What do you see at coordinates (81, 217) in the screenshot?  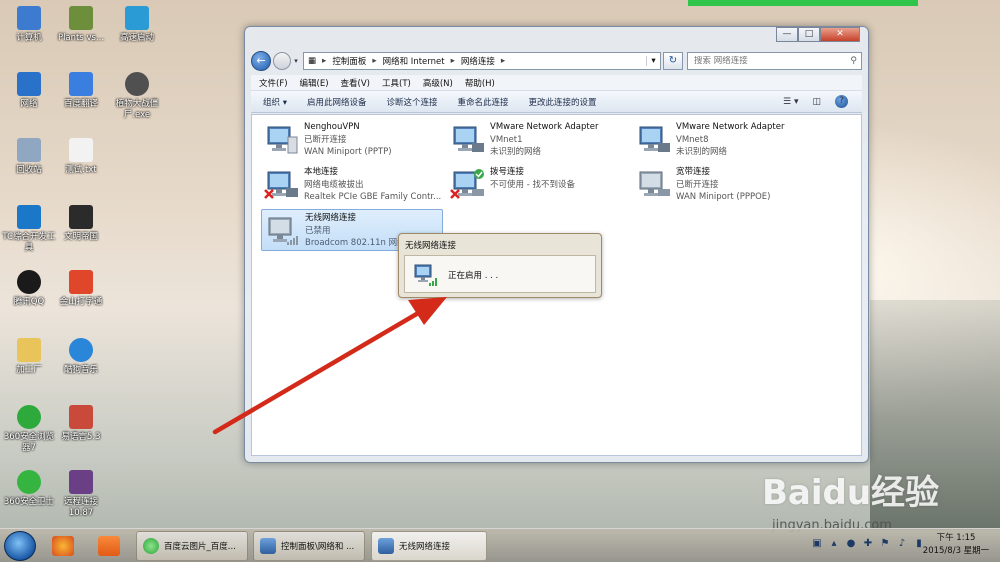 I see `civilization-icon` at bounding box center [81, 217].